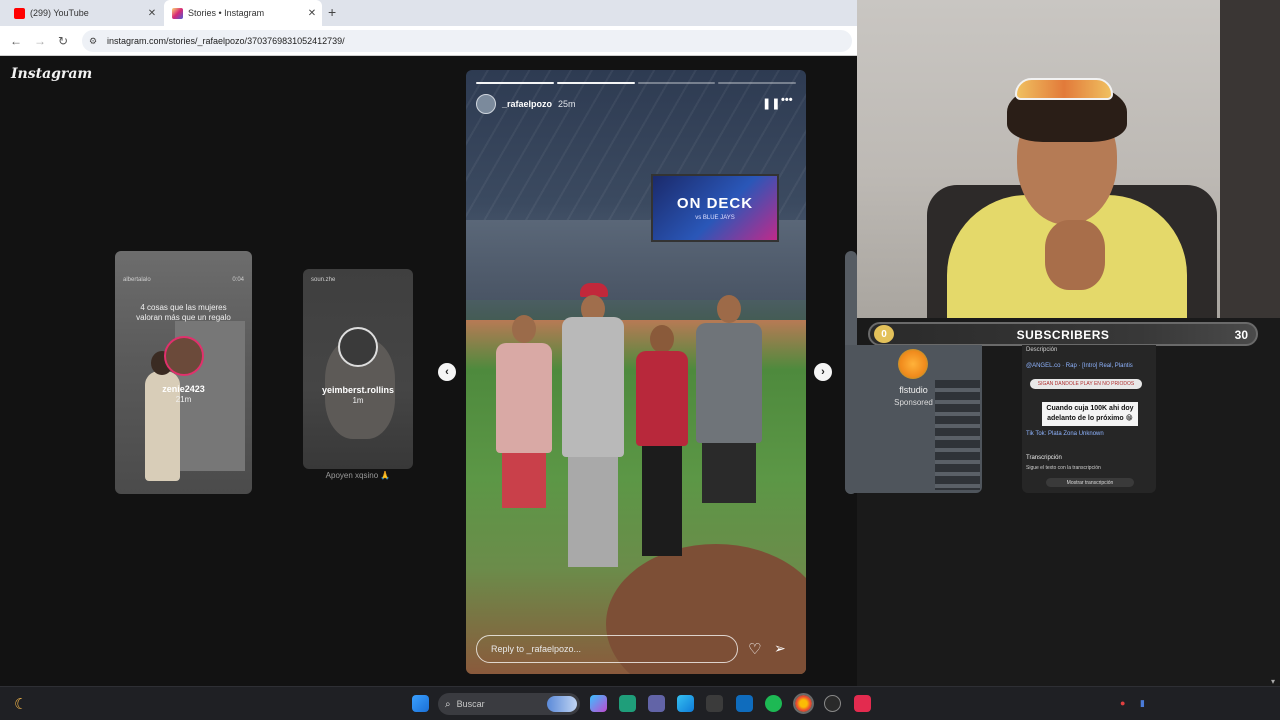 This screenshot has height=720, width=1280. I want to click on edge-icon, so click(685, 703).